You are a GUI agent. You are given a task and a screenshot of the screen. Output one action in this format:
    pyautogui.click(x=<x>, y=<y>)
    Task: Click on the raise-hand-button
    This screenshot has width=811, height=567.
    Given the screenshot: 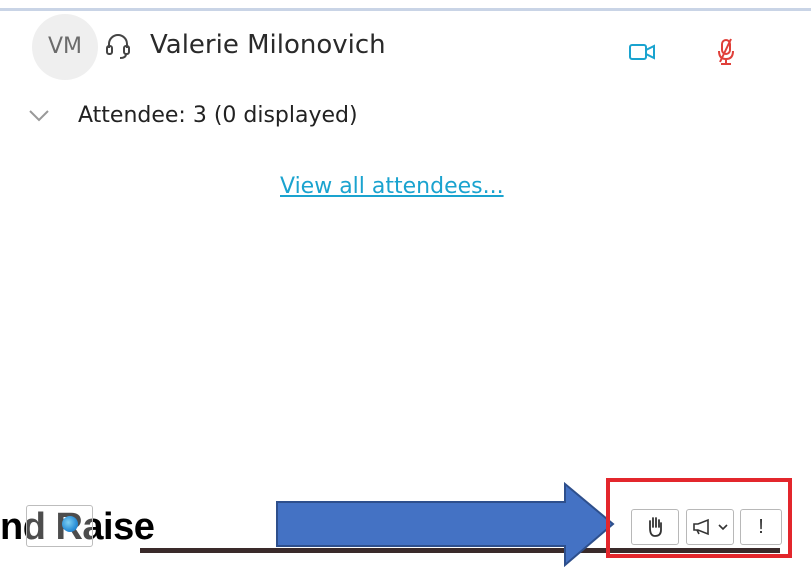 What is the action you would take?
    pyautogui.click(x=655, y=527)
    